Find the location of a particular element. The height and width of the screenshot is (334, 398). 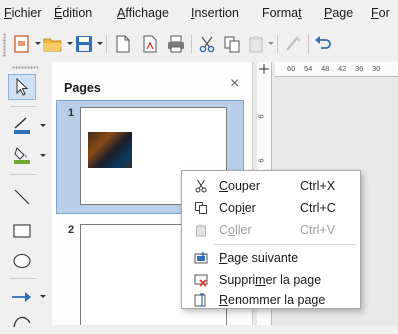

menu-item-page-suivante: Page suivante is located at coordinates (271, 258).